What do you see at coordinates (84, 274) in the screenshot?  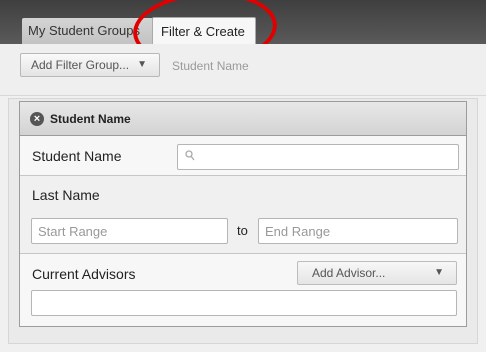 I see `current-advisors-label: Current Advisors` at bounding box center [84, 274].